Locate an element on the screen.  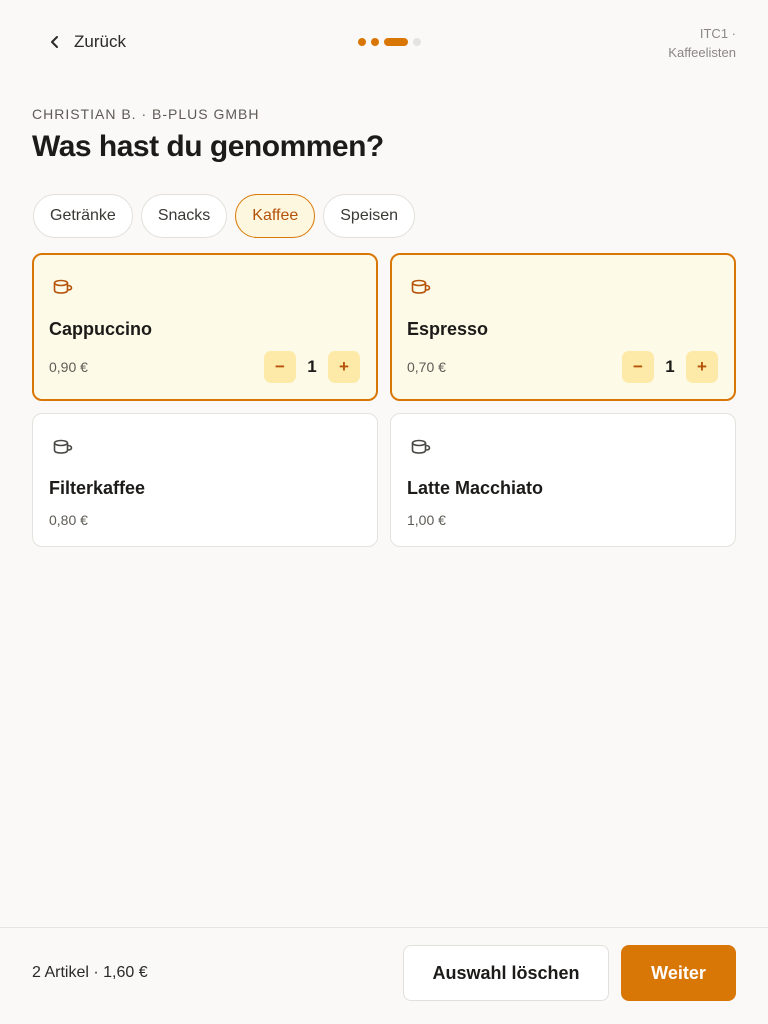
top-bar: Zurück ITC1 · Kaffeelisten is located at coordinates (384, 42).